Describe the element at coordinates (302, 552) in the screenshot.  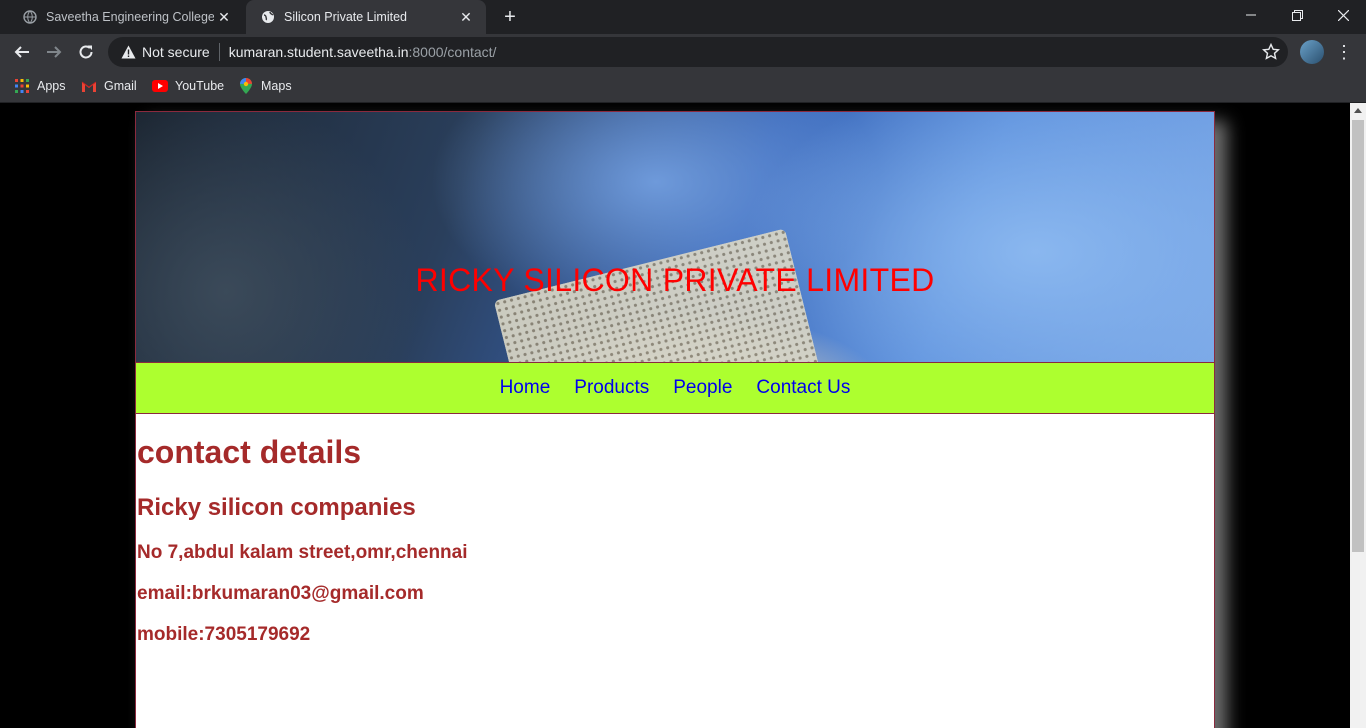
I see `address-text: No 7,abdul kalam street,omr,chennai` at that location.